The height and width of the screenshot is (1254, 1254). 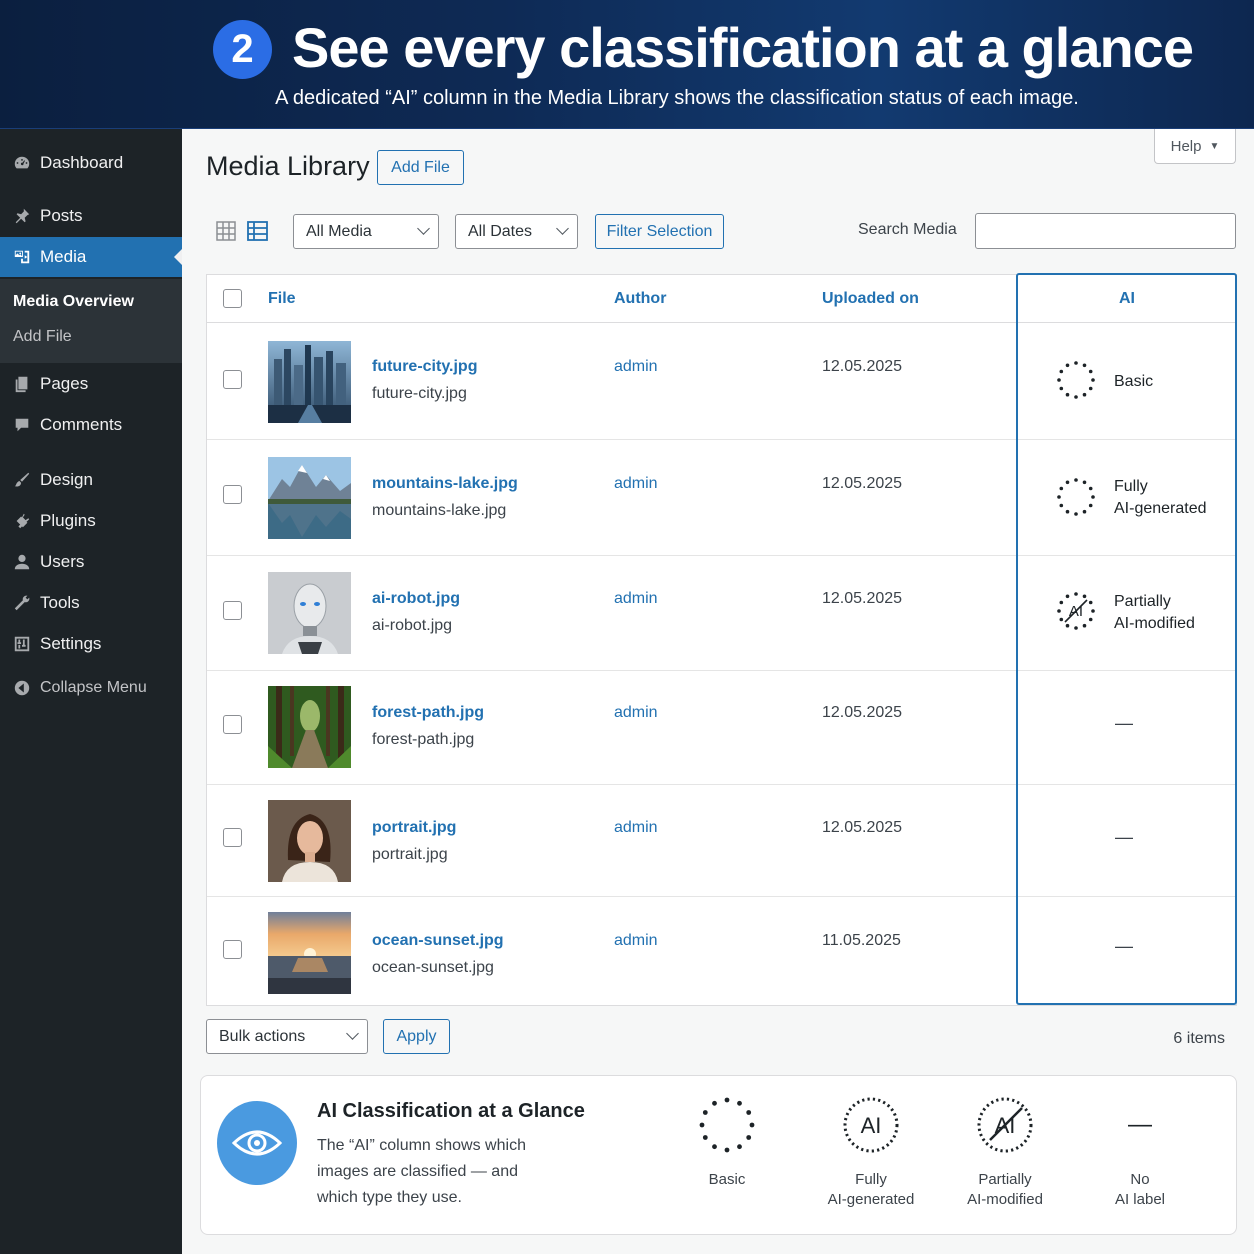 I want to click on search-label: Search Media, so click(x=907, y=229).